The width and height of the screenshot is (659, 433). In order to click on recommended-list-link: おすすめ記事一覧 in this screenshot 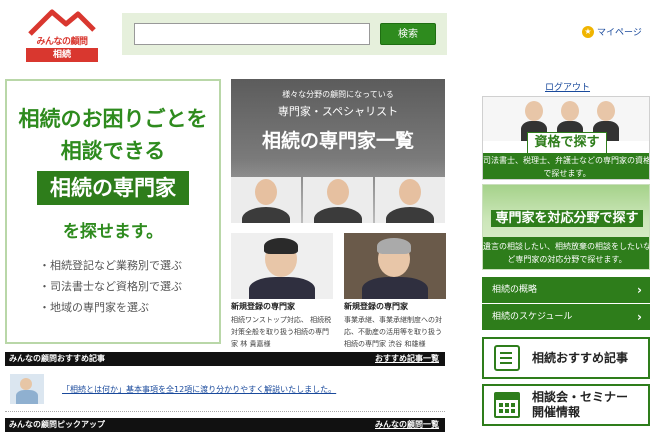, I will do `click(407, 359)`.